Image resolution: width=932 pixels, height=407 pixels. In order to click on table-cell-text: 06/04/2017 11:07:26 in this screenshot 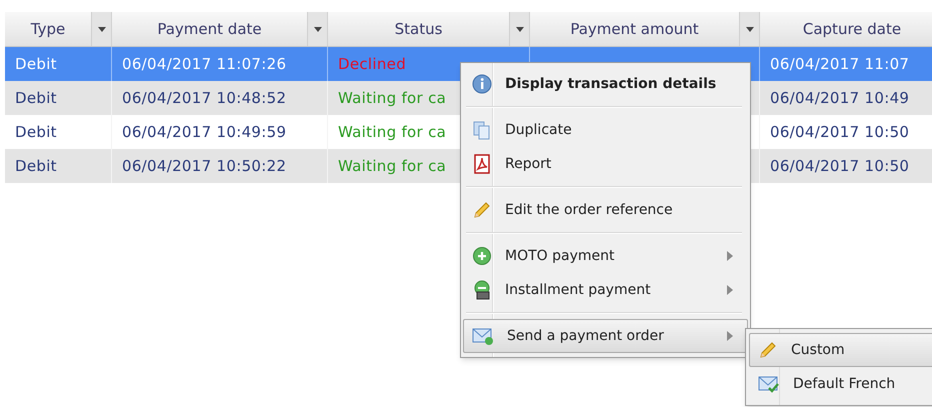, I will do `click(204, 64)`.